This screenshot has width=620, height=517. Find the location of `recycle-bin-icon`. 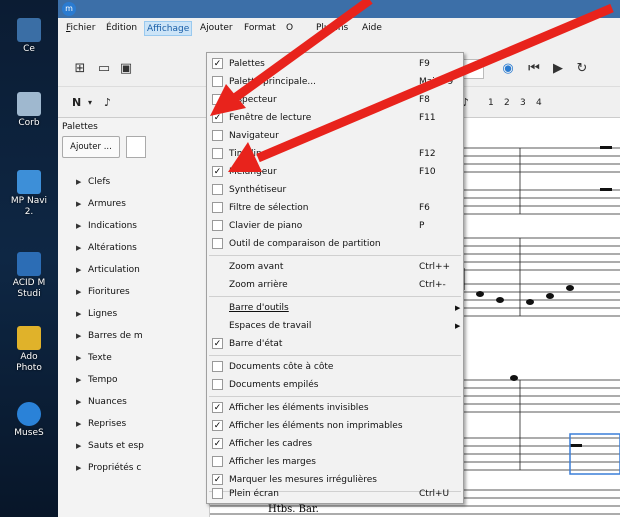

recycle-bin-icon is located at coordinates (29, 104).